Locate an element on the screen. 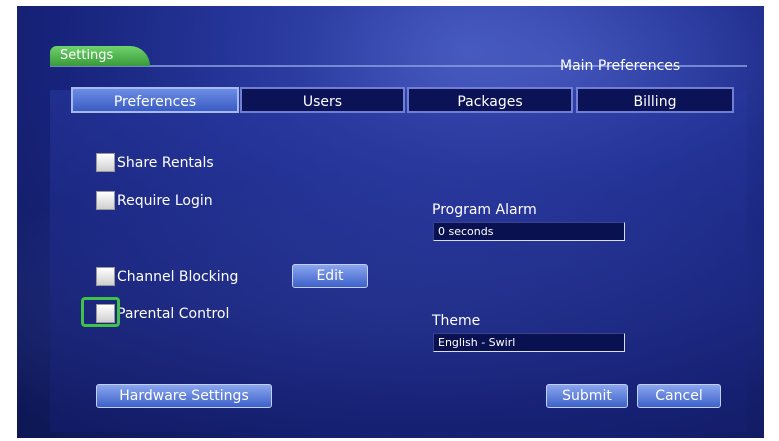 Image resolution: width=779 pixels, height=441 pixels. require-login-option: Require Login is located at coordinates (154, 200).